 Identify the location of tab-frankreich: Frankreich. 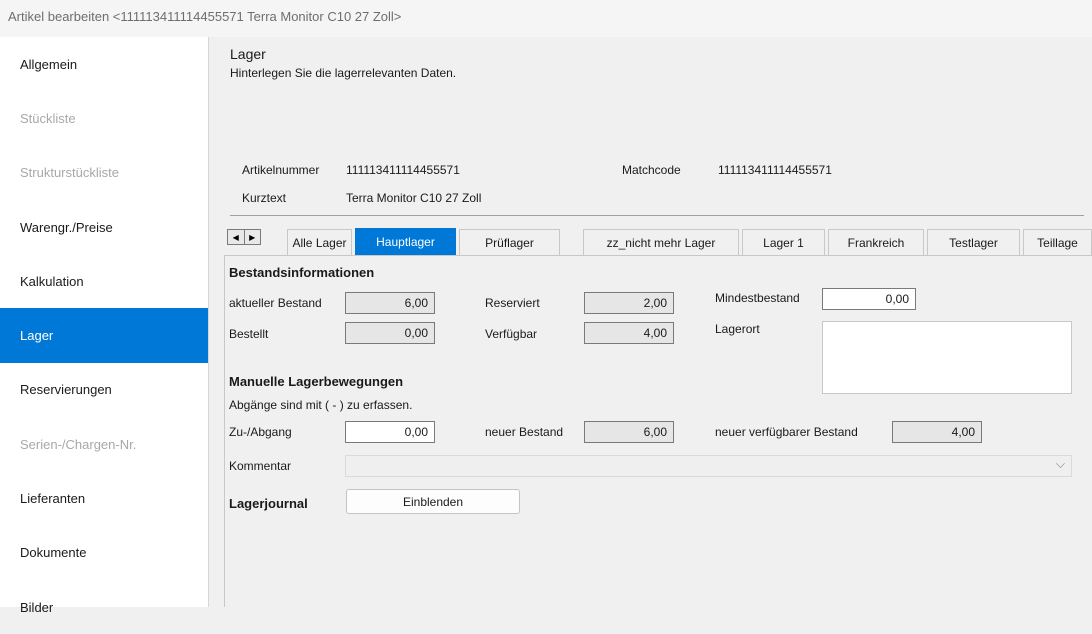
(876, 242).